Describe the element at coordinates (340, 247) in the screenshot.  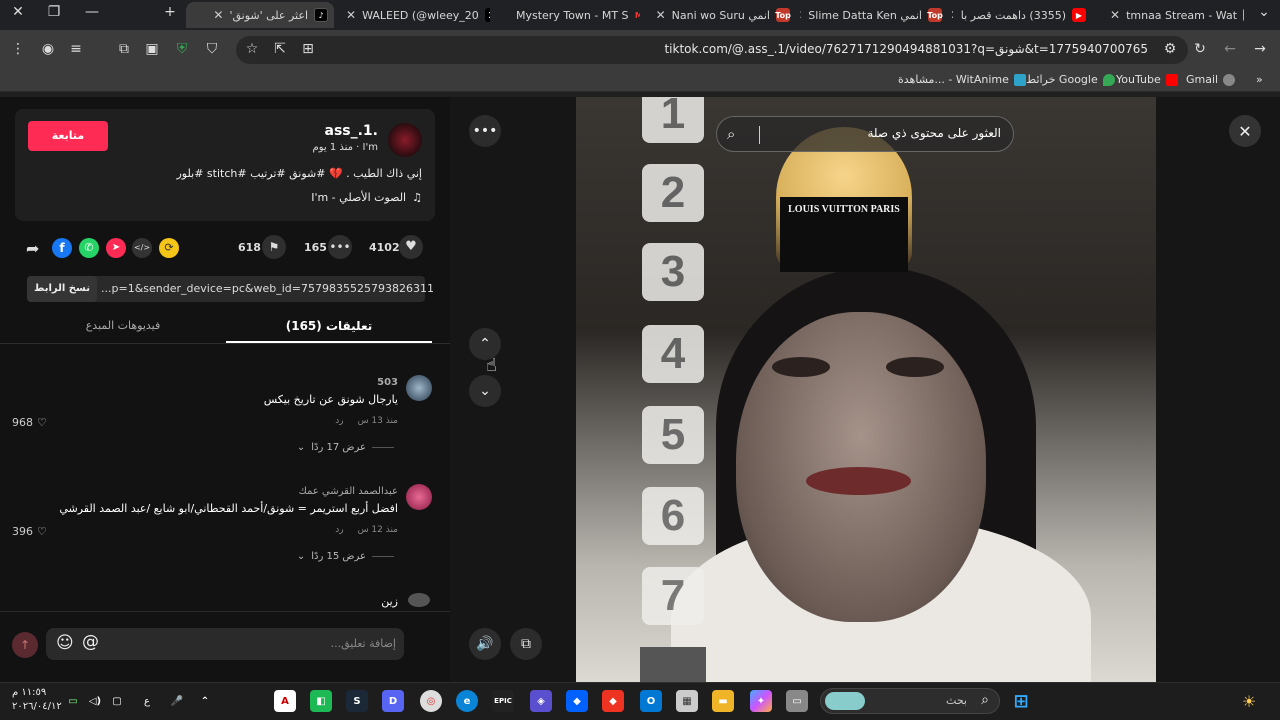
I see `comment-icon: •••` at that location.